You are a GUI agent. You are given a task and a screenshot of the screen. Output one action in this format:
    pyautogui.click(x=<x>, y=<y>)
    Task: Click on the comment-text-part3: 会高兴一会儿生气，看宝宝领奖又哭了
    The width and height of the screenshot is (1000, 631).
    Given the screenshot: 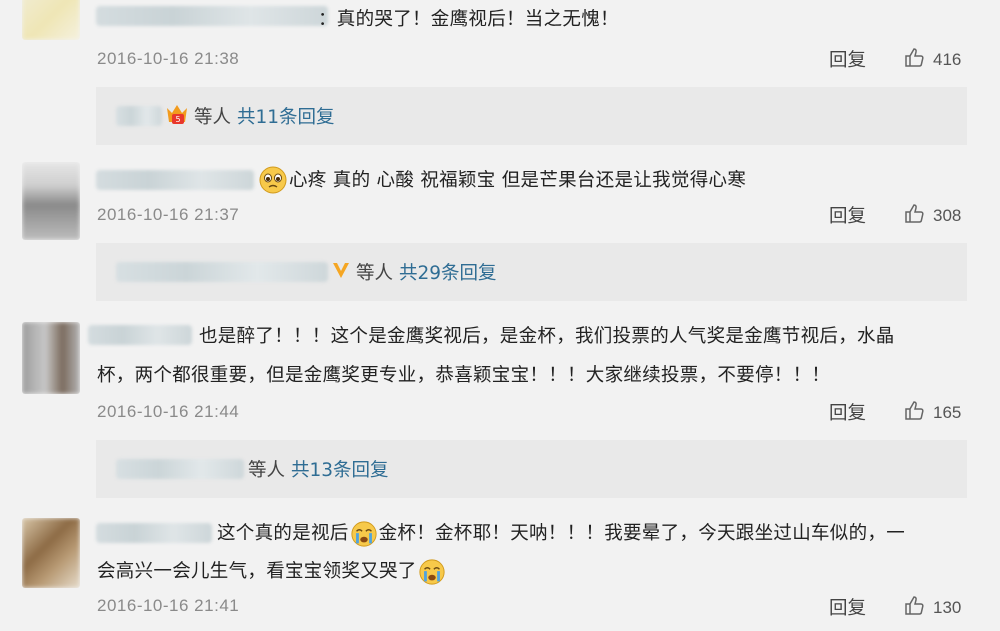 What is the action you would take?
    pyautogui.click(x=257, y=571)
    